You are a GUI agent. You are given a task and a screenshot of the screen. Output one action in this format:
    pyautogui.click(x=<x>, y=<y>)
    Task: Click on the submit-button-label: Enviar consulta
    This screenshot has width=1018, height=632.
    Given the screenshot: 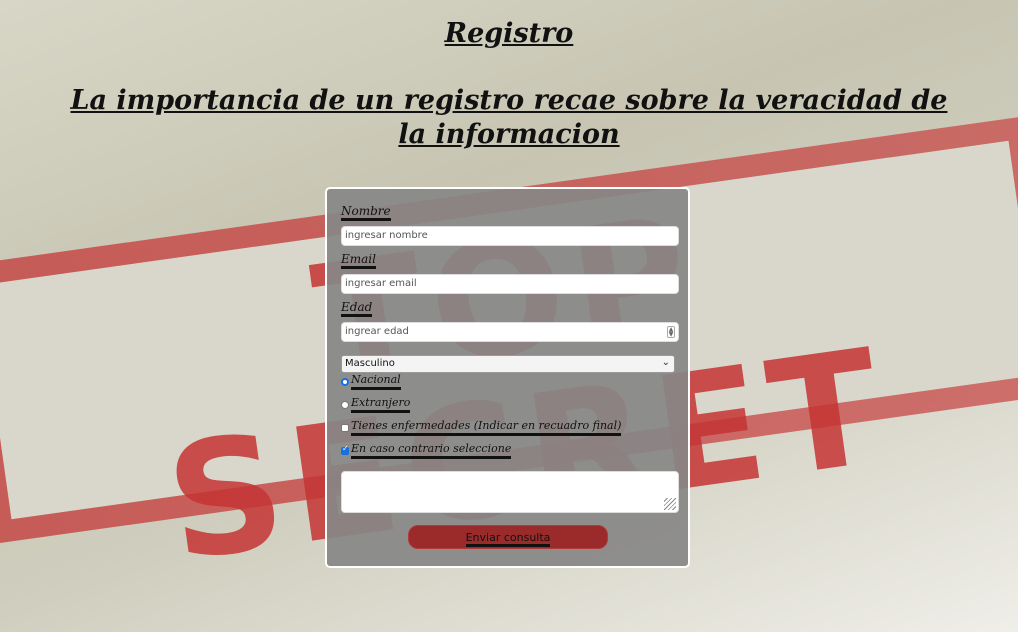 What is the action you would take?
    pyautogui.click(x=508, y=539)
    